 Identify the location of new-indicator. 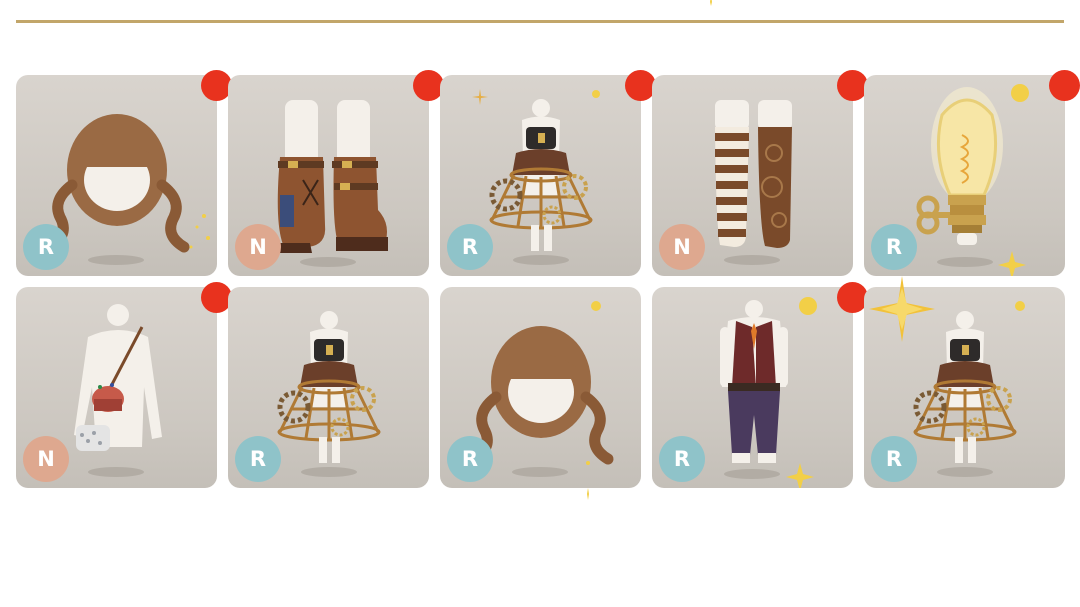
(1064, 85).